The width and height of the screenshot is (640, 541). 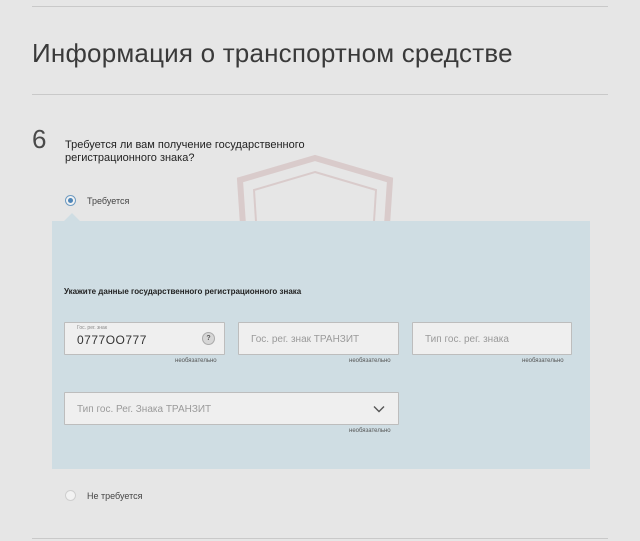 I want to click on transit-plate-placeholder: Гос. рег. знак ТРАНЗИТ, so click(x=305, y=339).